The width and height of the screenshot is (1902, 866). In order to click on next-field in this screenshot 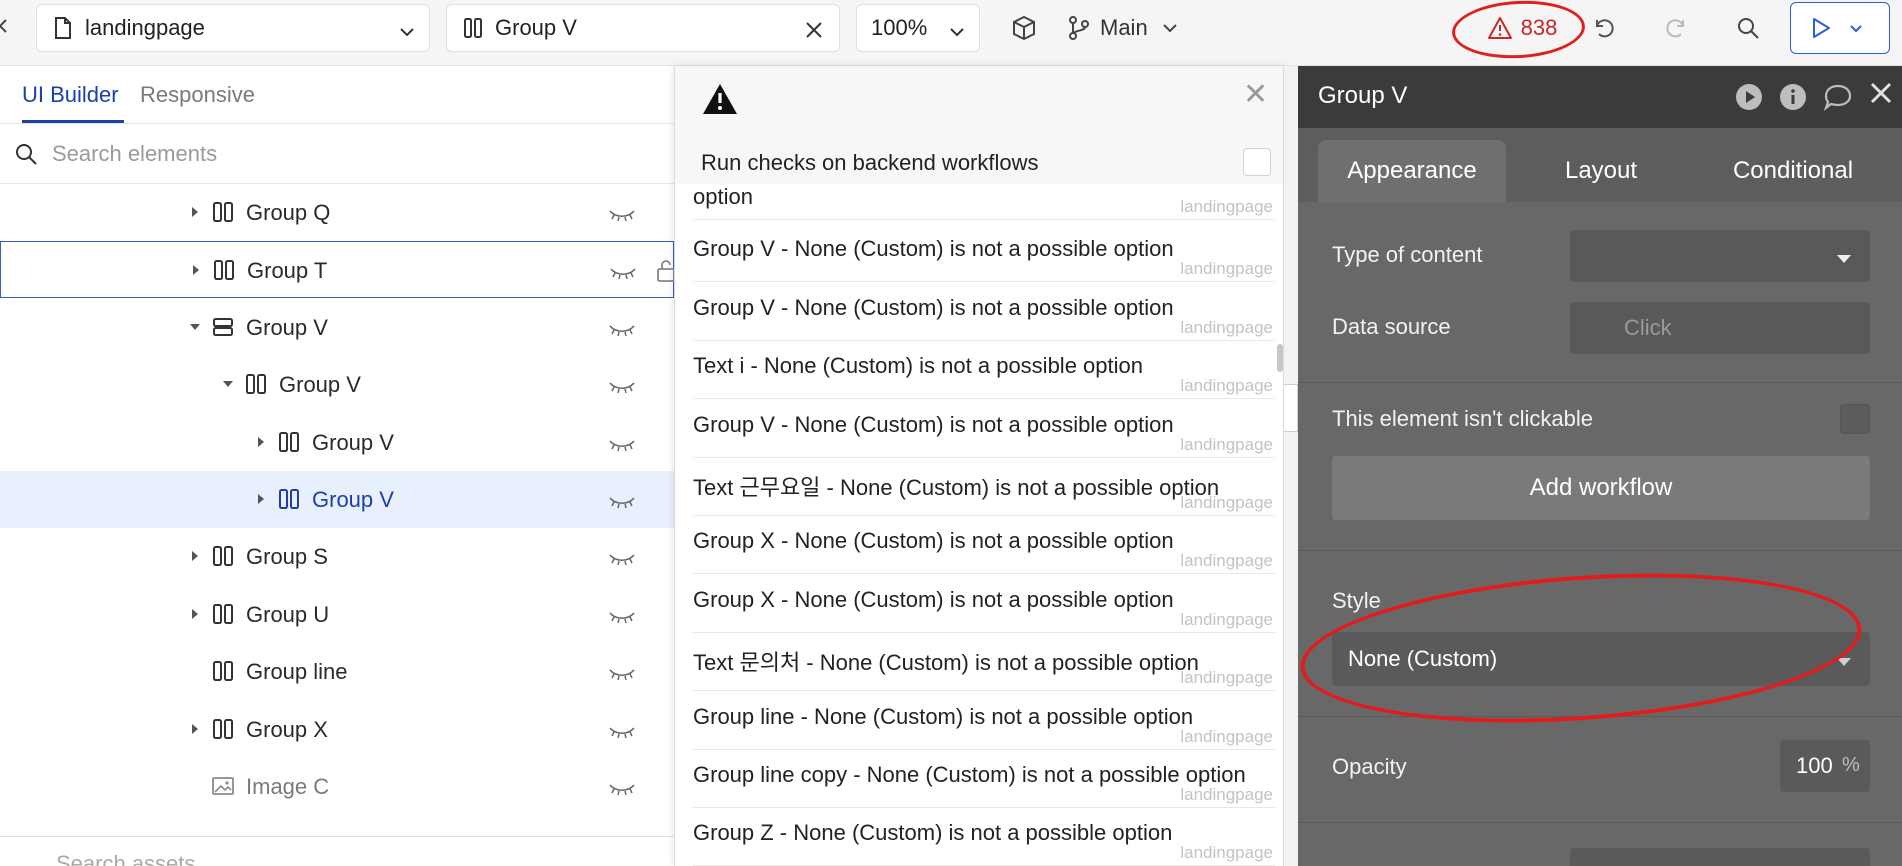, I will do `click(1720, 857)`.